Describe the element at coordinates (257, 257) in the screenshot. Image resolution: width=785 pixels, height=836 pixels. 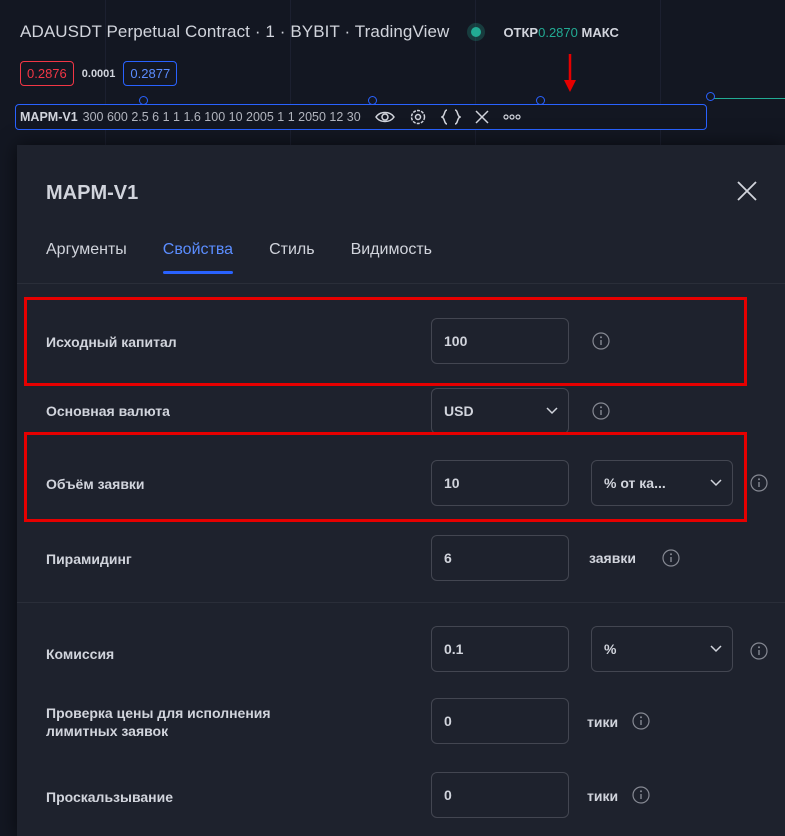
I see `tab-bar: Аргументы Свойства Стиль Видимость` at that location.